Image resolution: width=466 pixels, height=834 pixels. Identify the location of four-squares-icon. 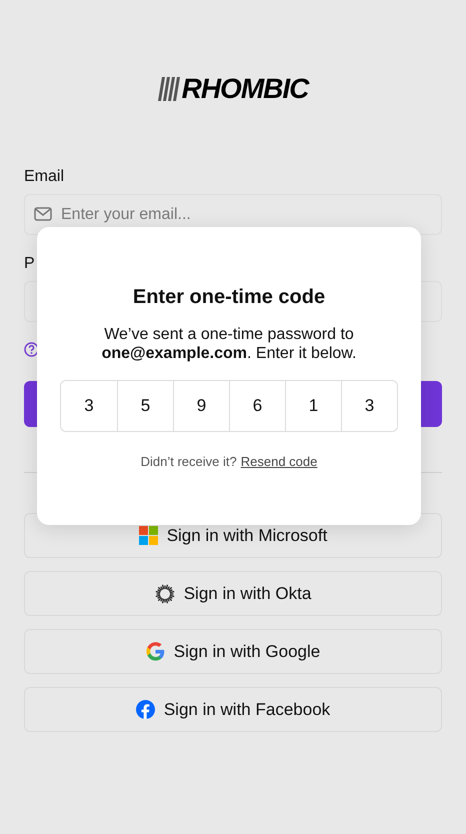
(148, 535).